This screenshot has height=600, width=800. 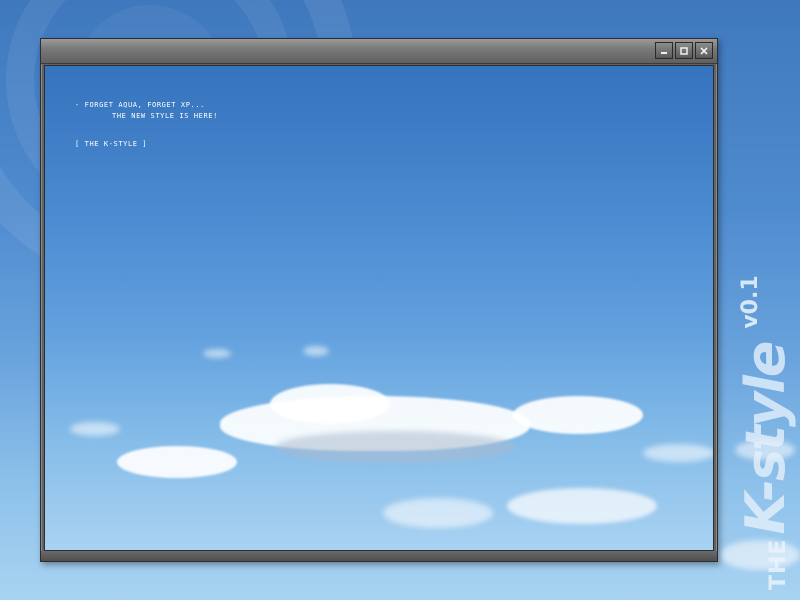 What do you see at coordinates (111, 144) in the screenshot?
I see `signature-text: [ THE K-STYLE ]` at bounding box center [111, 144].